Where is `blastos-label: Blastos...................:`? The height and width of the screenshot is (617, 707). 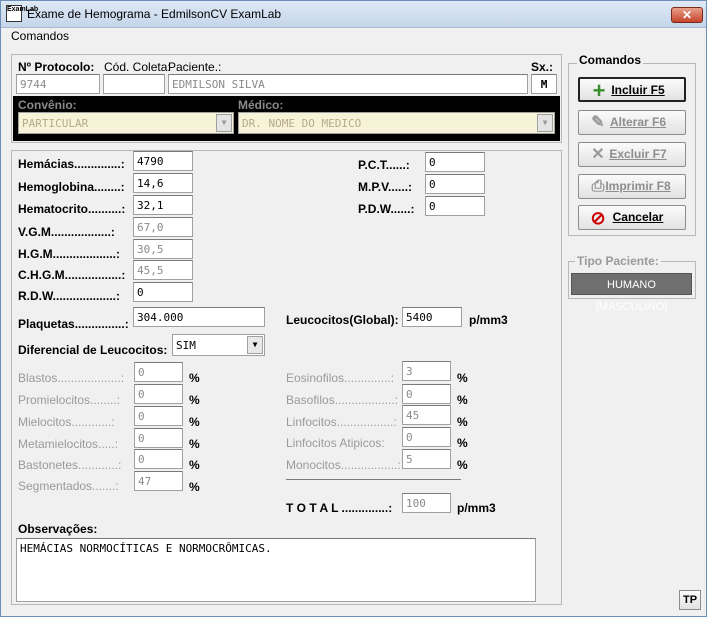
blastos-label: Blastos...................: is located at coordinates (71, 378).